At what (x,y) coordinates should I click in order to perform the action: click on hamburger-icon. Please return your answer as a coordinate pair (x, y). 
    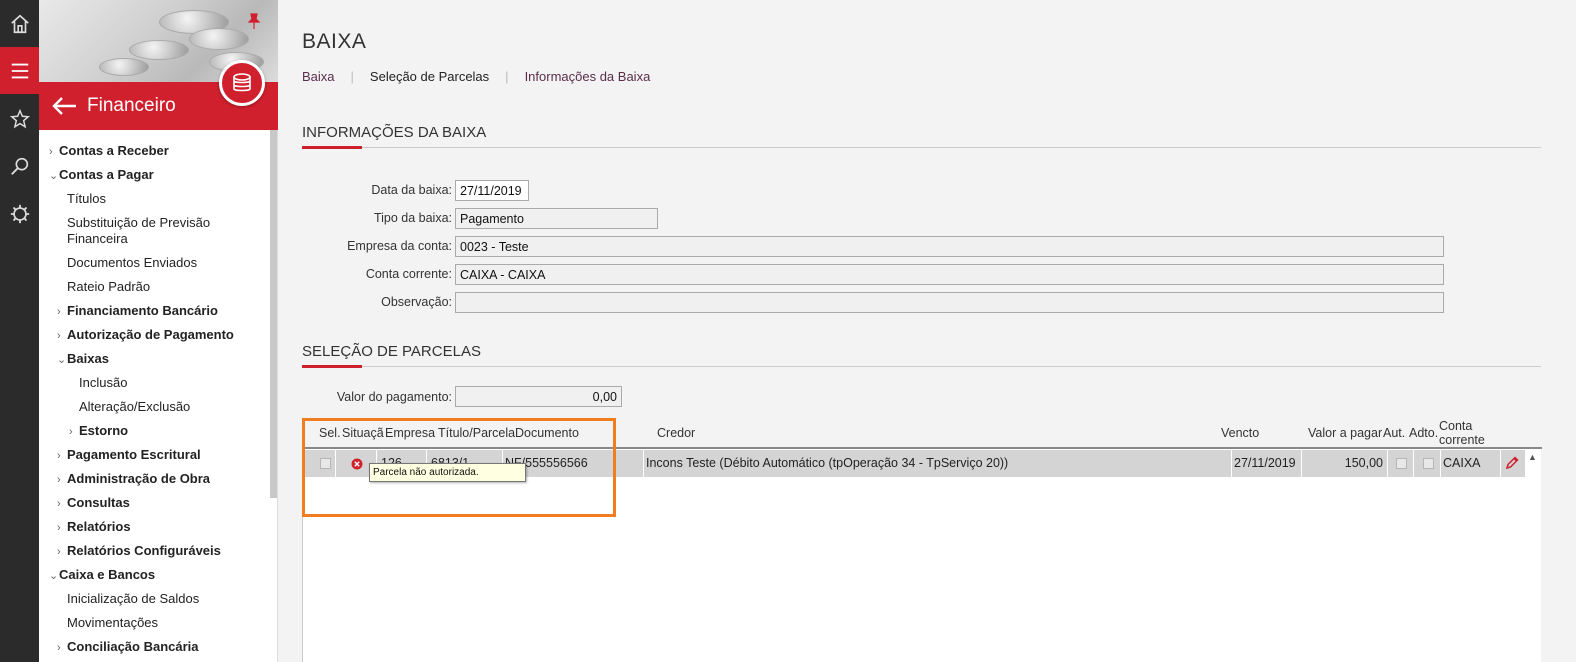
    Looking at the image, I should click on (19, 70).